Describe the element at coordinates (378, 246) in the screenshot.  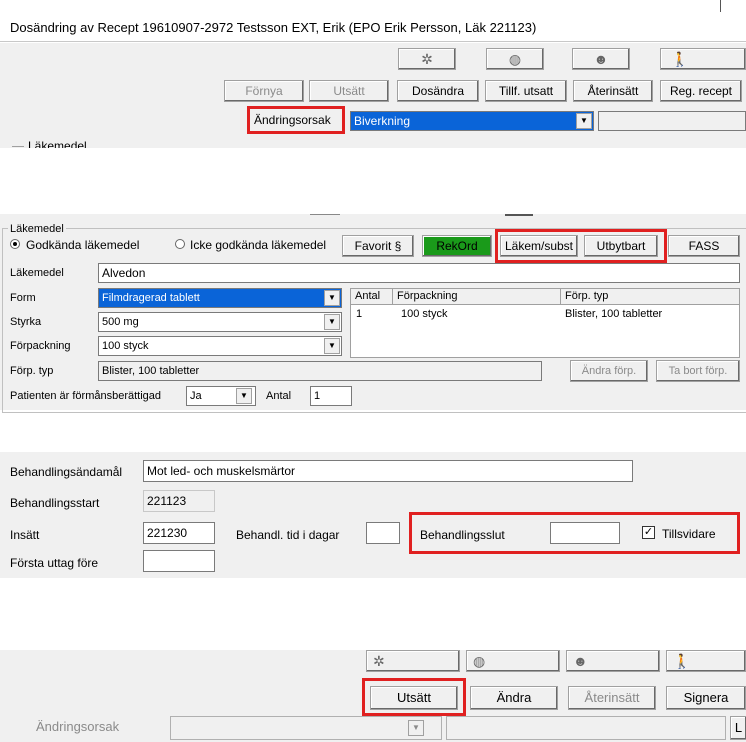
I see `favorit-button: Favorit §` at that location.